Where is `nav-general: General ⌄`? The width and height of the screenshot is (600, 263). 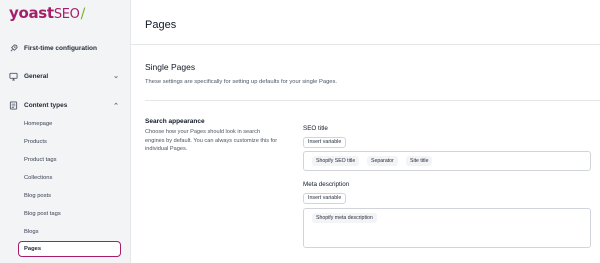
nav-general: General ⌄ is located at coordinates (64, 76).